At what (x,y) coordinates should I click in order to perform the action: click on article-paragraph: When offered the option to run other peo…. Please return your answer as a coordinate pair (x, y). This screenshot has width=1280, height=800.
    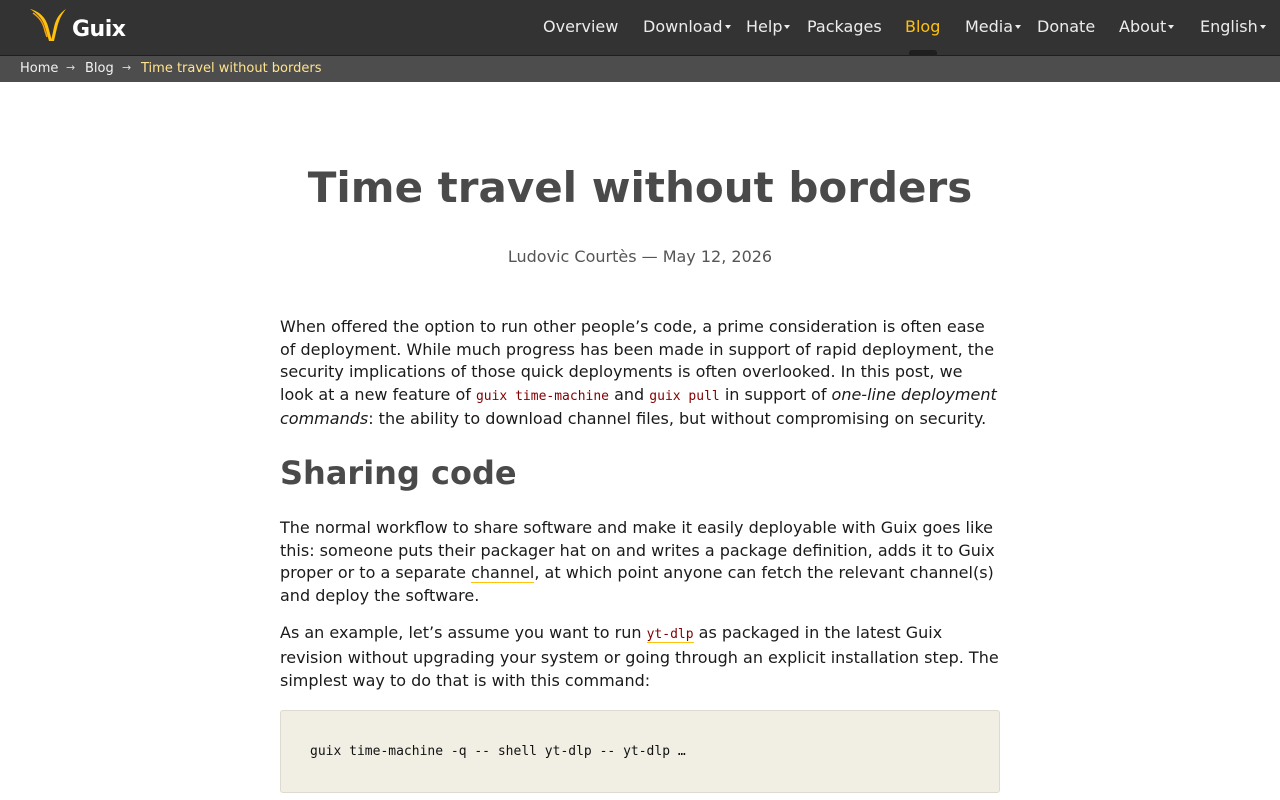
    Looking at the image, I should click on (640, 373).